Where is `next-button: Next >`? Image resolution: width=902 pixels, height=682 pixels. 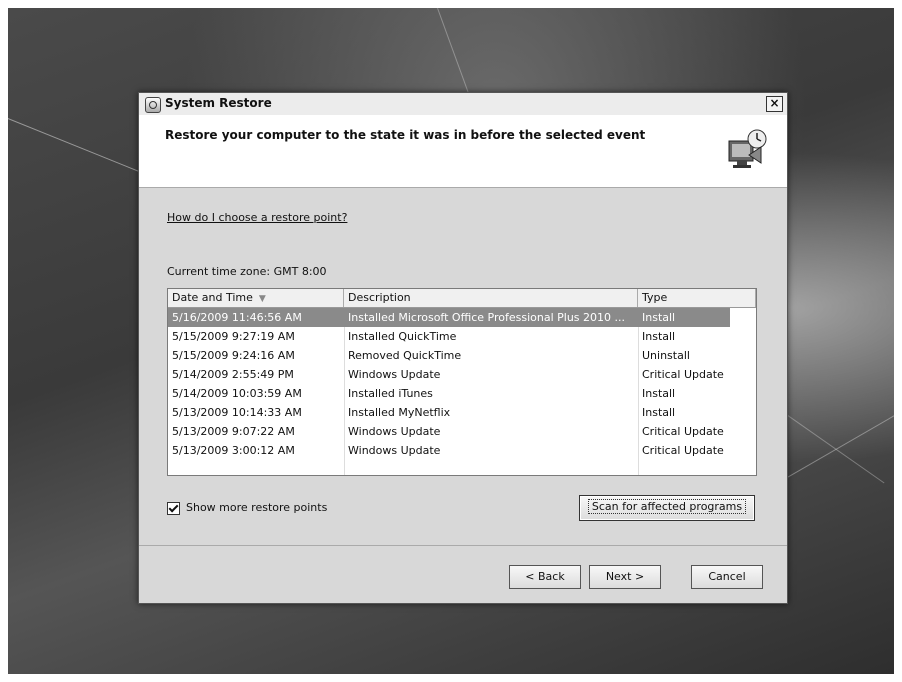 next-button: Next > is located at coordinates (625, 577).